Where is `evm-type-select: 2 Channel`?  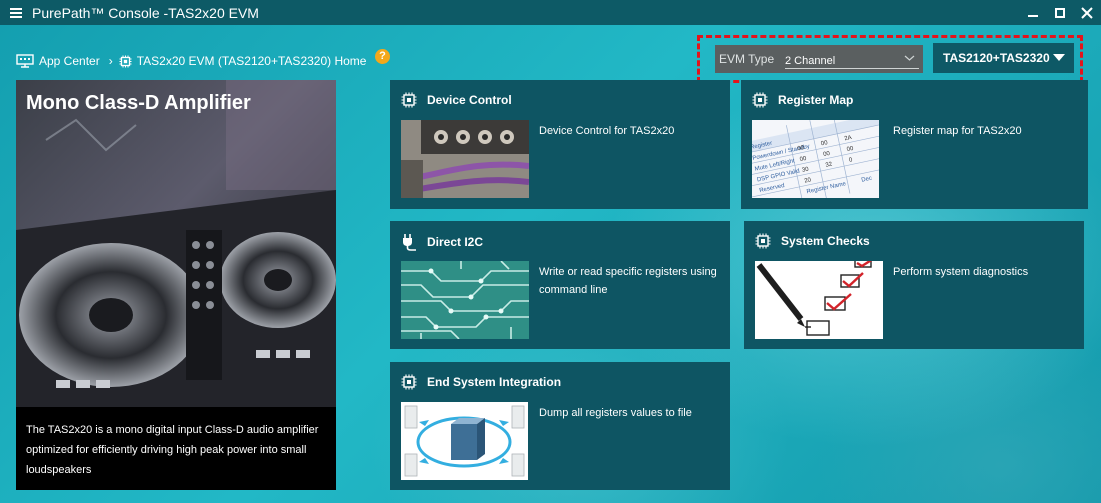
evm-type-select: 2 Channel is located at coordinates (852, 59).